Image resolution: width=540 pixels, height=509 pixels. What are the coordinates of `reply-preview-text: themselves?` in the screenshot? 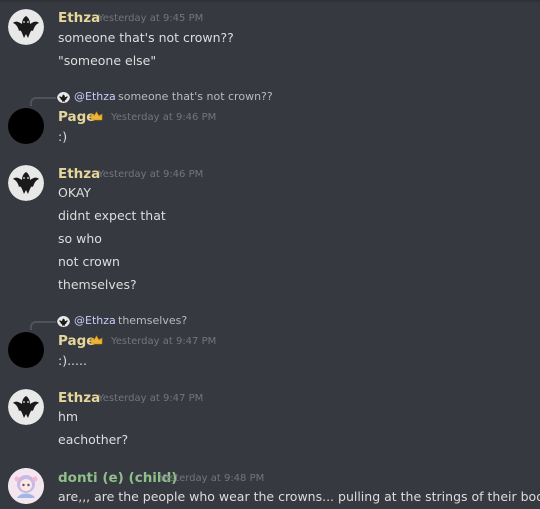 It's located at (152, 320).